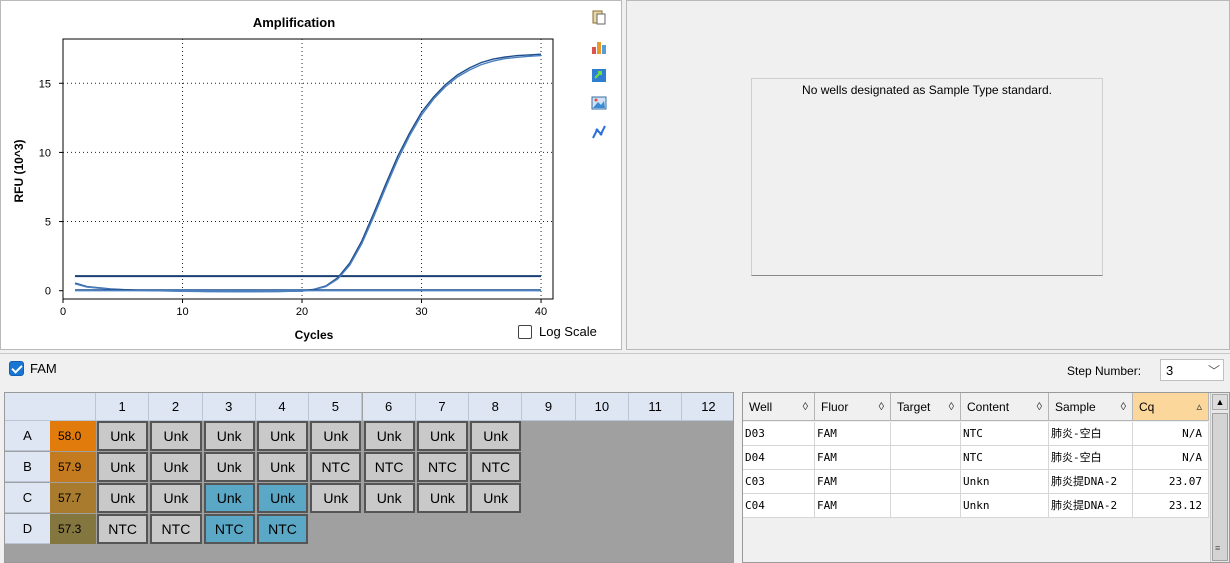  Describe the element at coordinates (442, 407) in the screenshot. I see `plate-column-header: 7` at that location.